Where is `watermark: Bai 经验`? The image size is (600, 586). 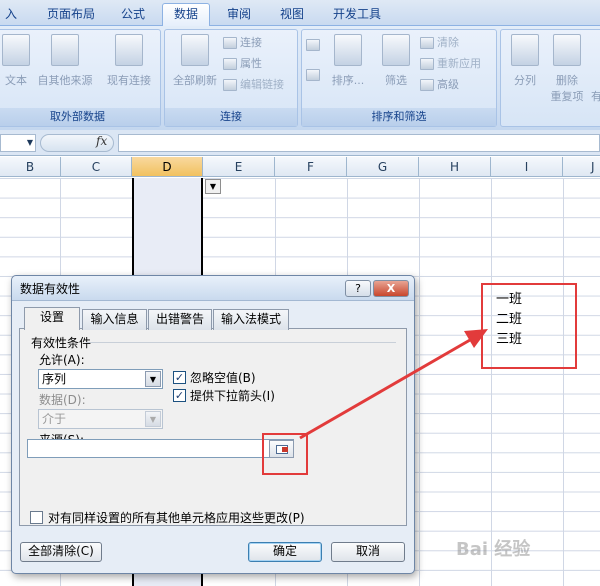
watermark: Bai 经验 is located at coordinates (493, 549).